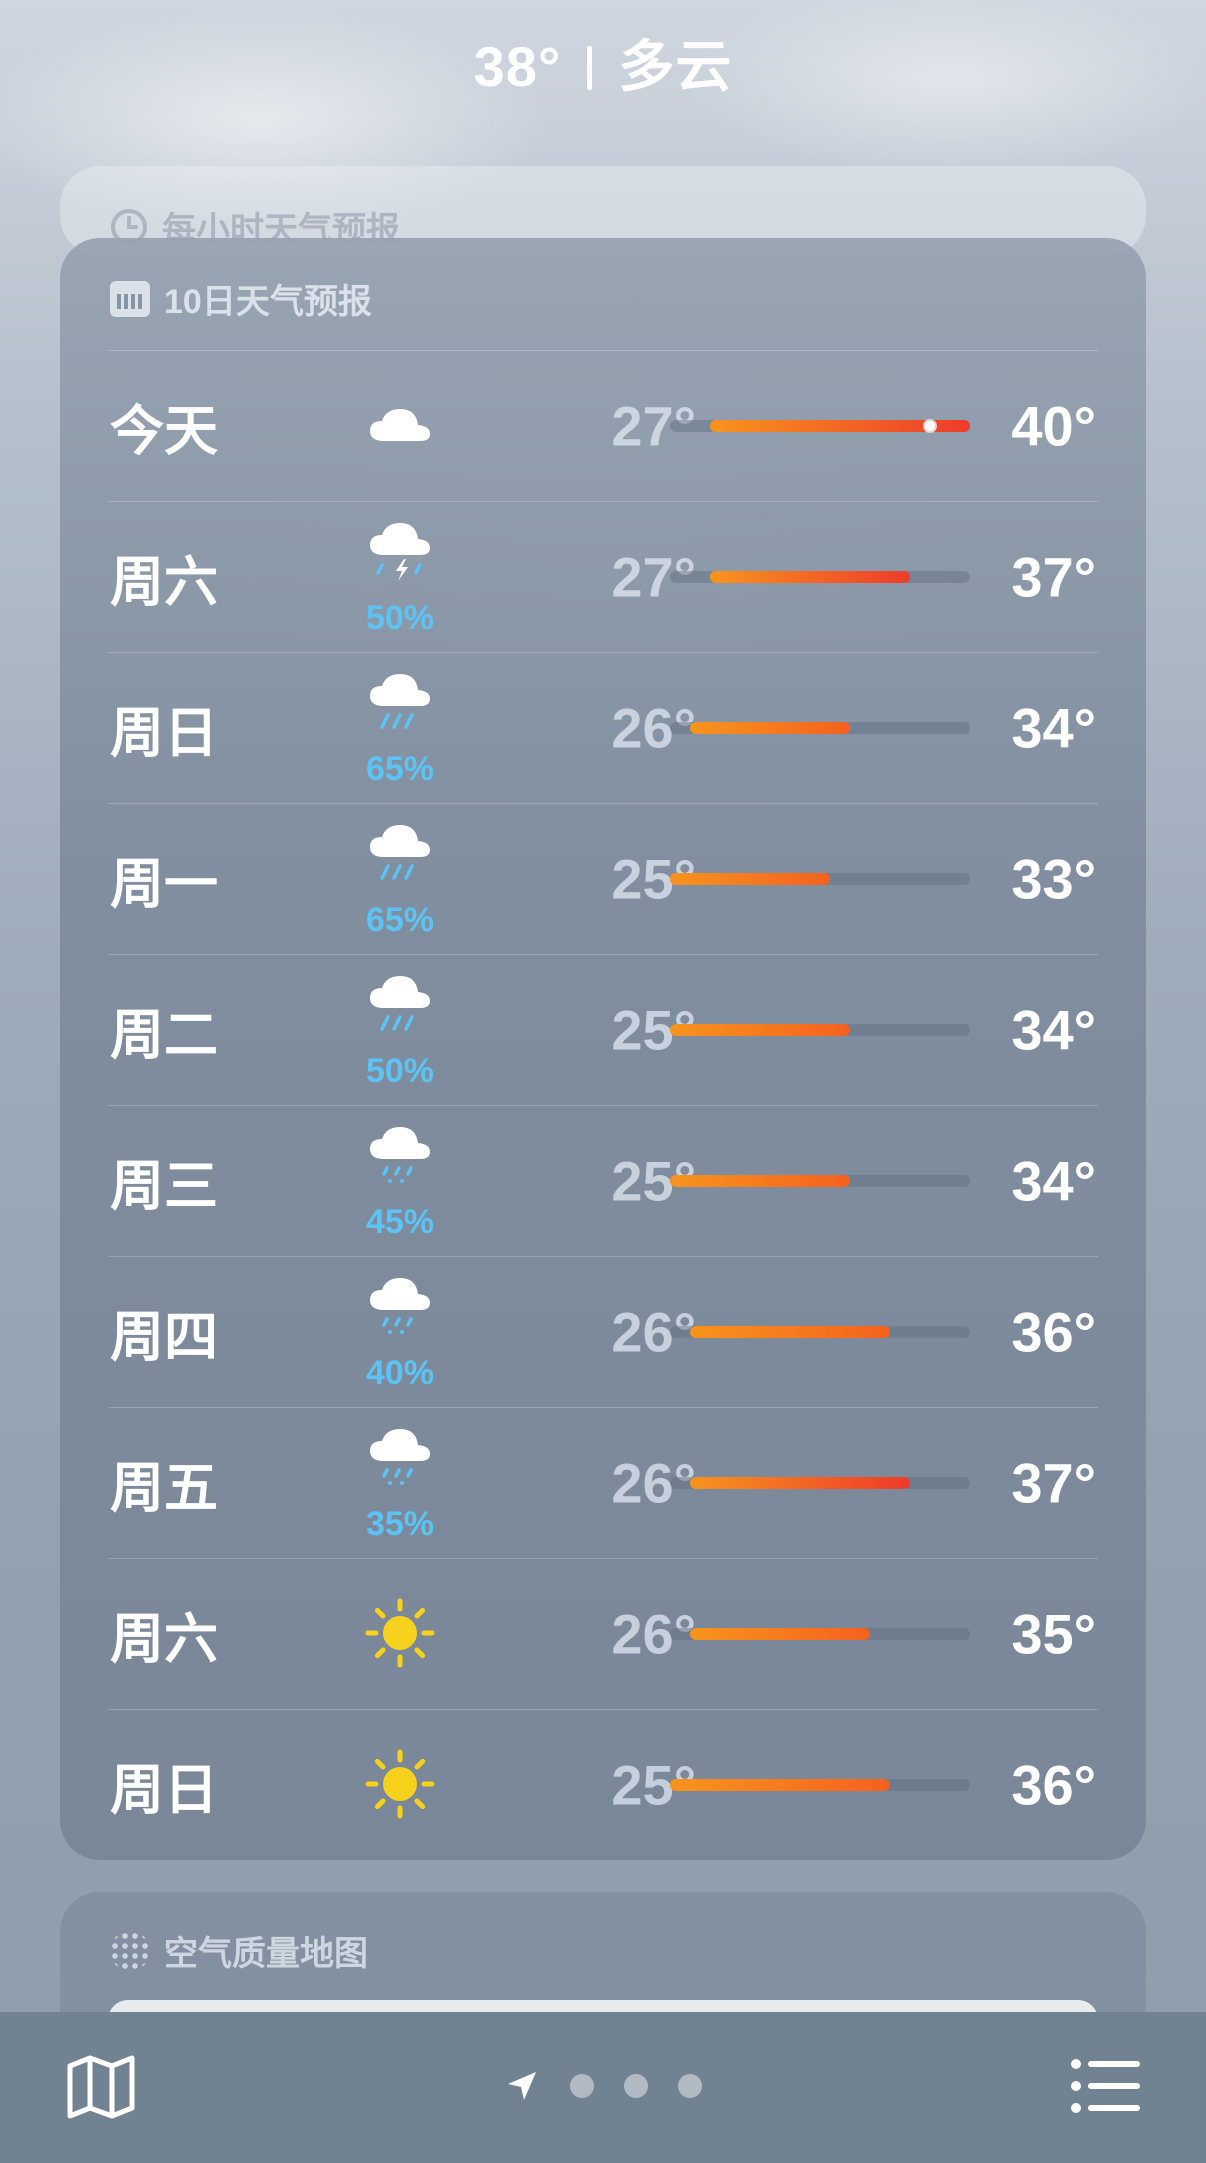 This screenshot has height=2163, width=1206. I want to click on thunderstorm-icon, so click(400, 553).